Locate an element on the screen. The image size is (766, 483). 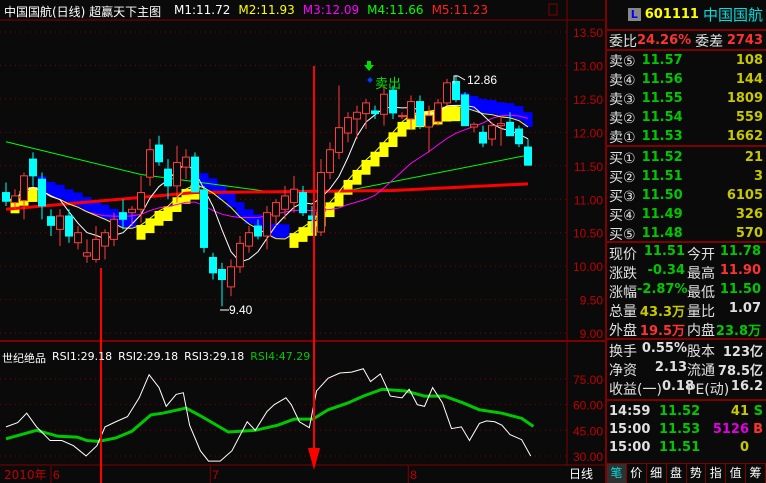
trade-row: 15:00 11.53 5126 B is located at coordinates (686, 429).